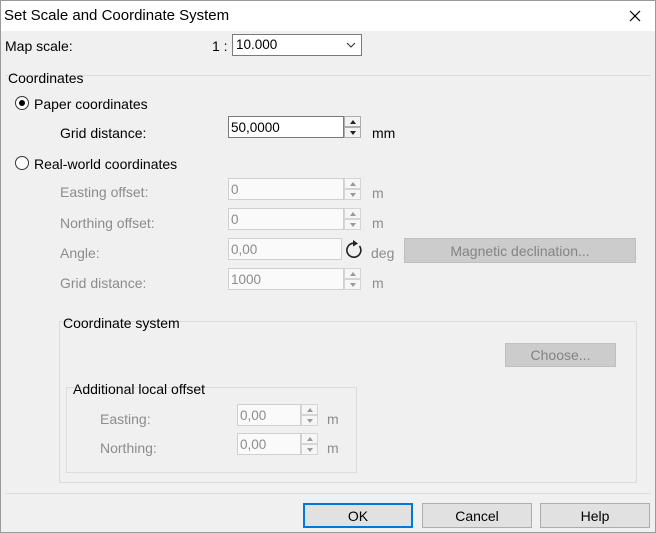  What do you see at coordinates (235, 219) in the screenshot?
I see `northing-offset-value: 0` at bounding box center [235, 219].